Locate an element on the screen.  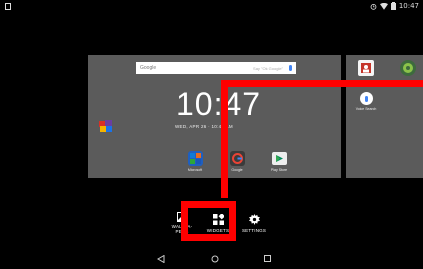
microsoft-folder-icon is located at coordinates (195, 158).